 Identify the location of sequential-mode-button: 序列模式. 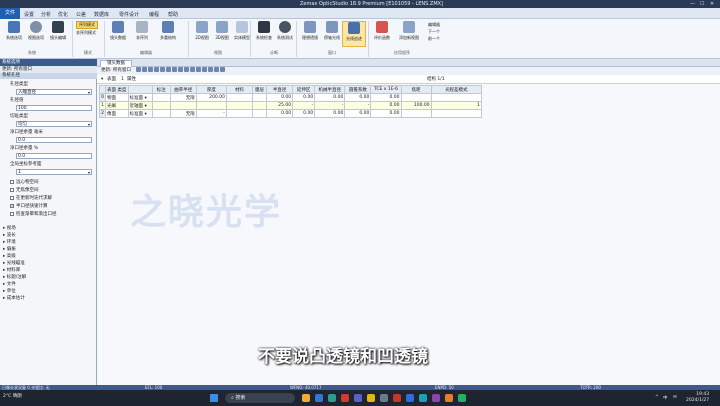
(87, 25).